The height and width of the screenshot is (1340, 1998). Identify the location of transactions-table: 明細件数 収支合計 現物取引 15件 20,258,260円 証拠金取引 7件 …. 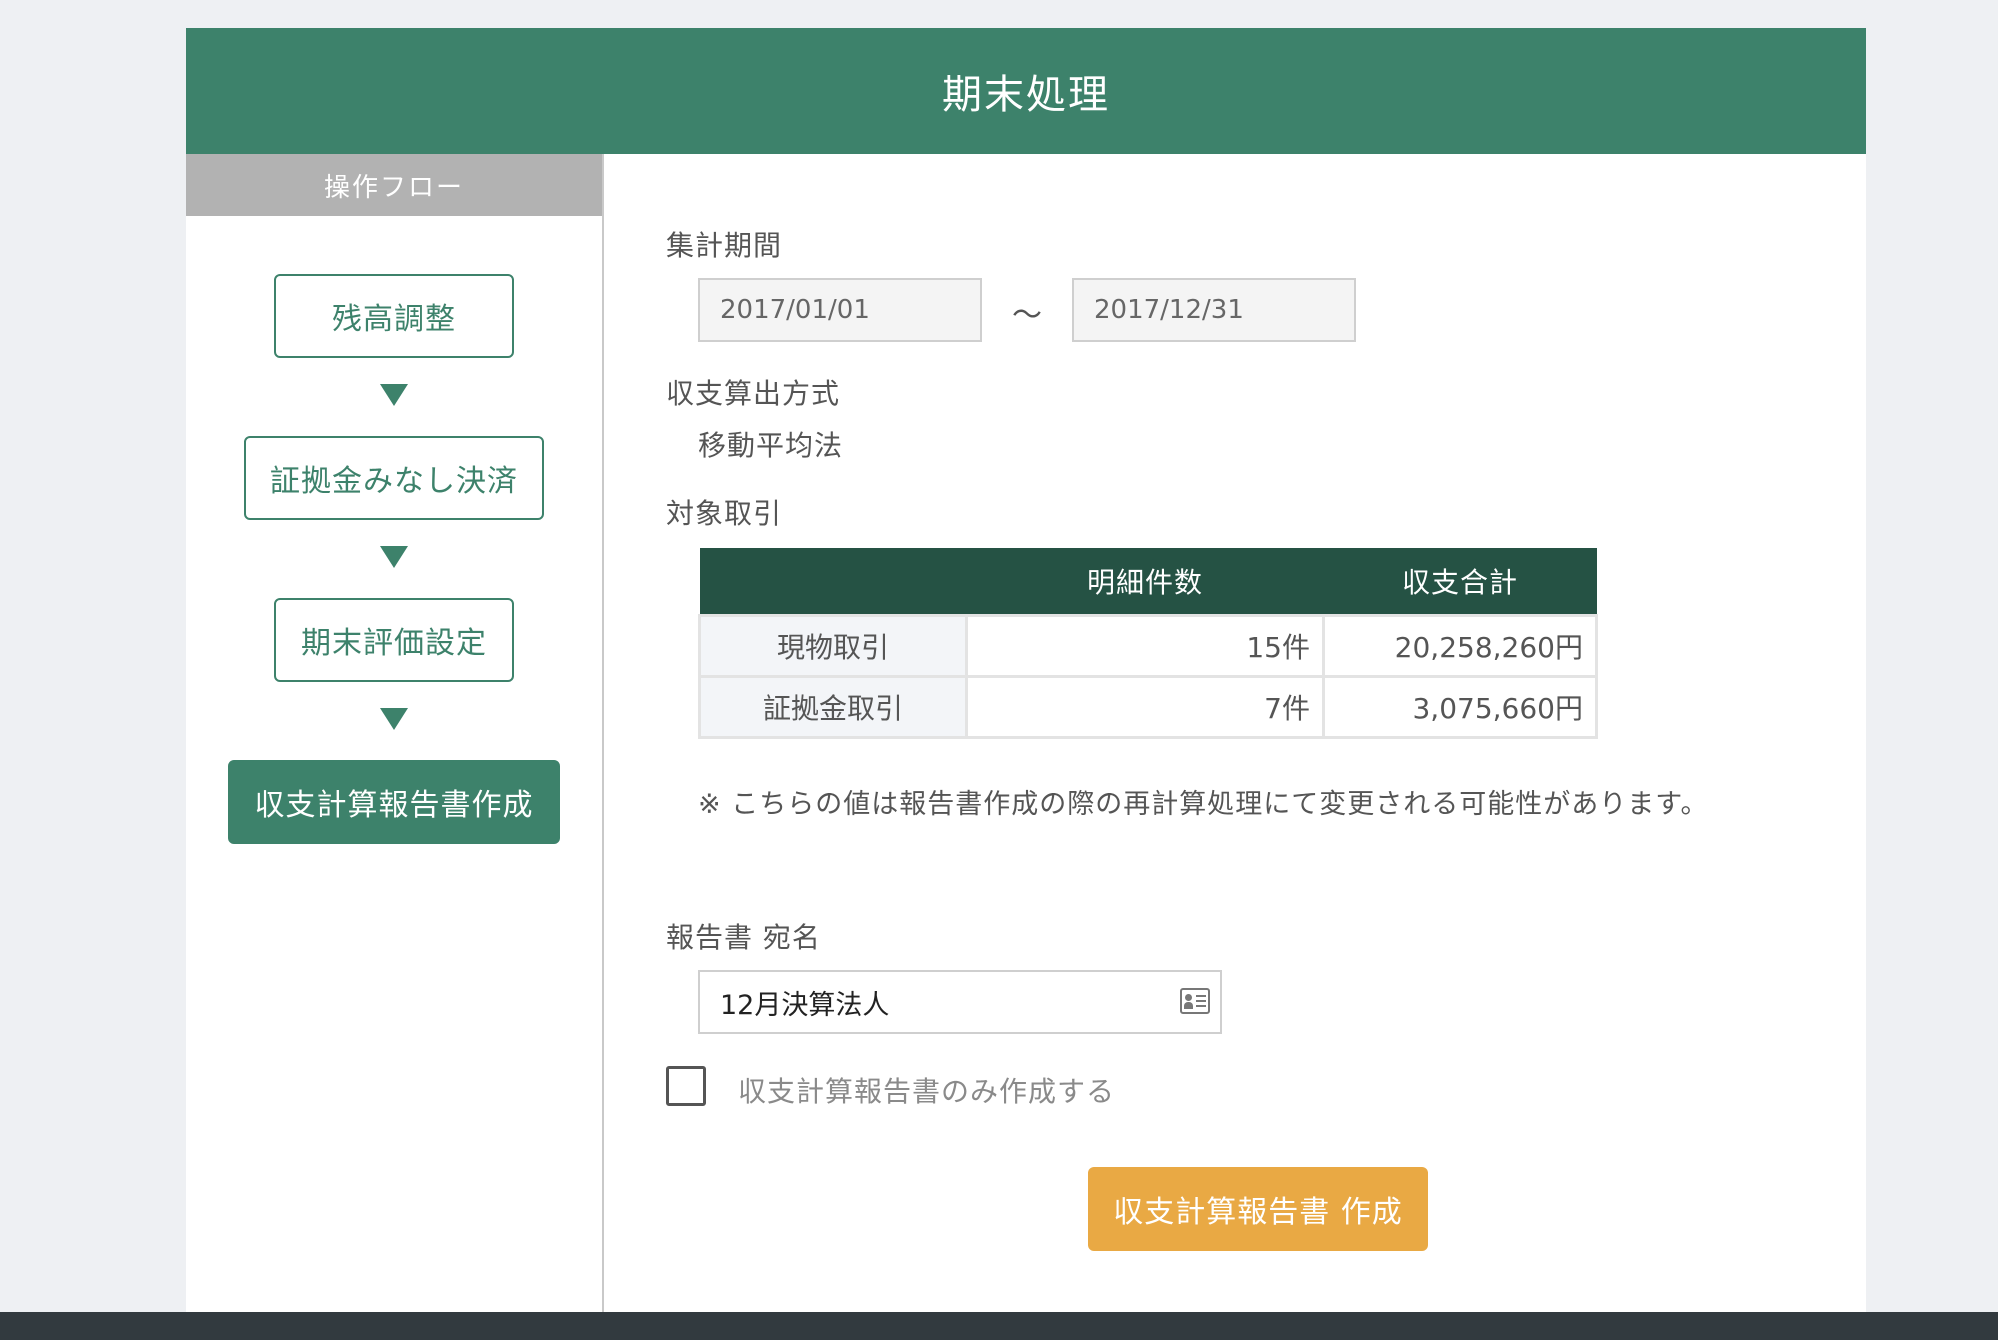
(1148, 643).